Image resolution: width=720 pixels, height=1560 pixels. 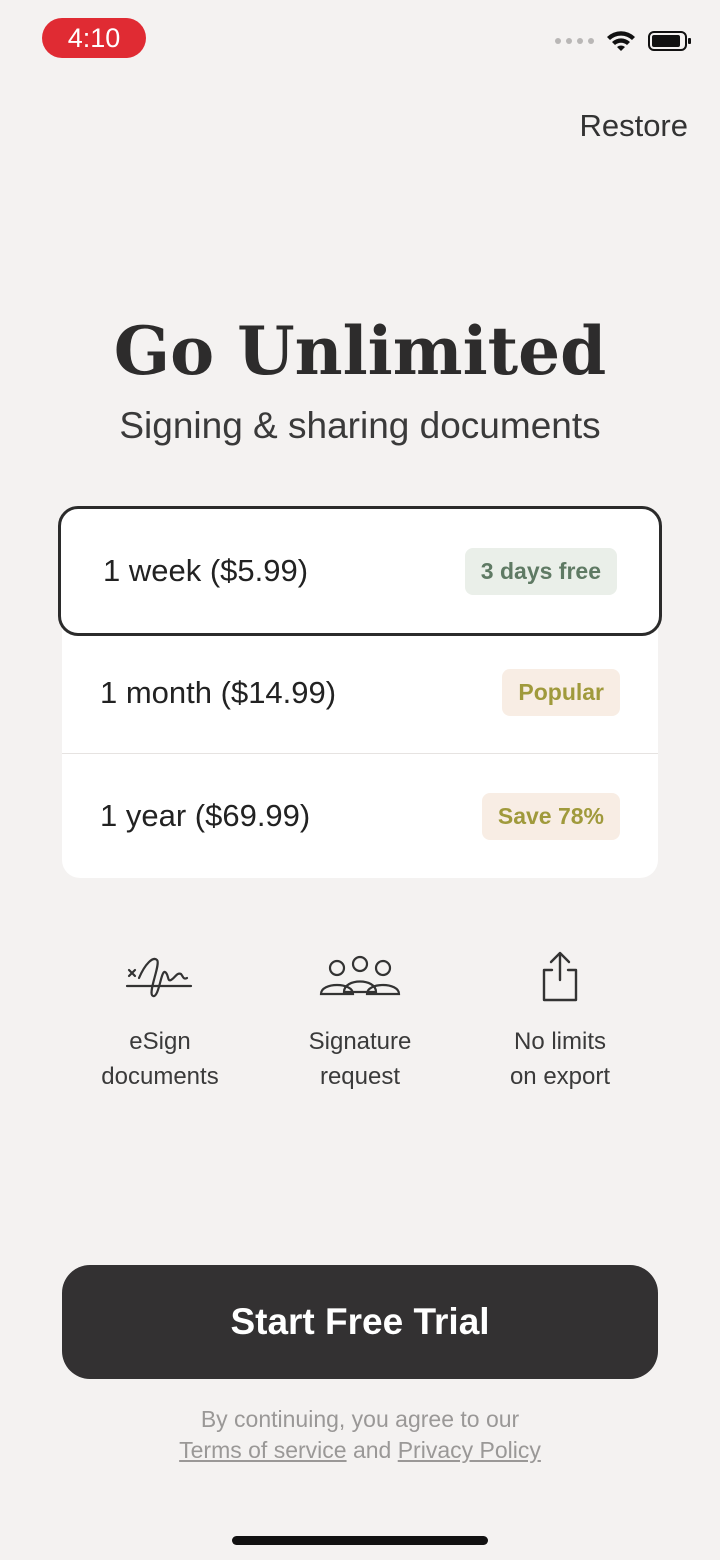 I want to click on start-free-trial-button: Start Free Trial, so click(x=360, y=1322).